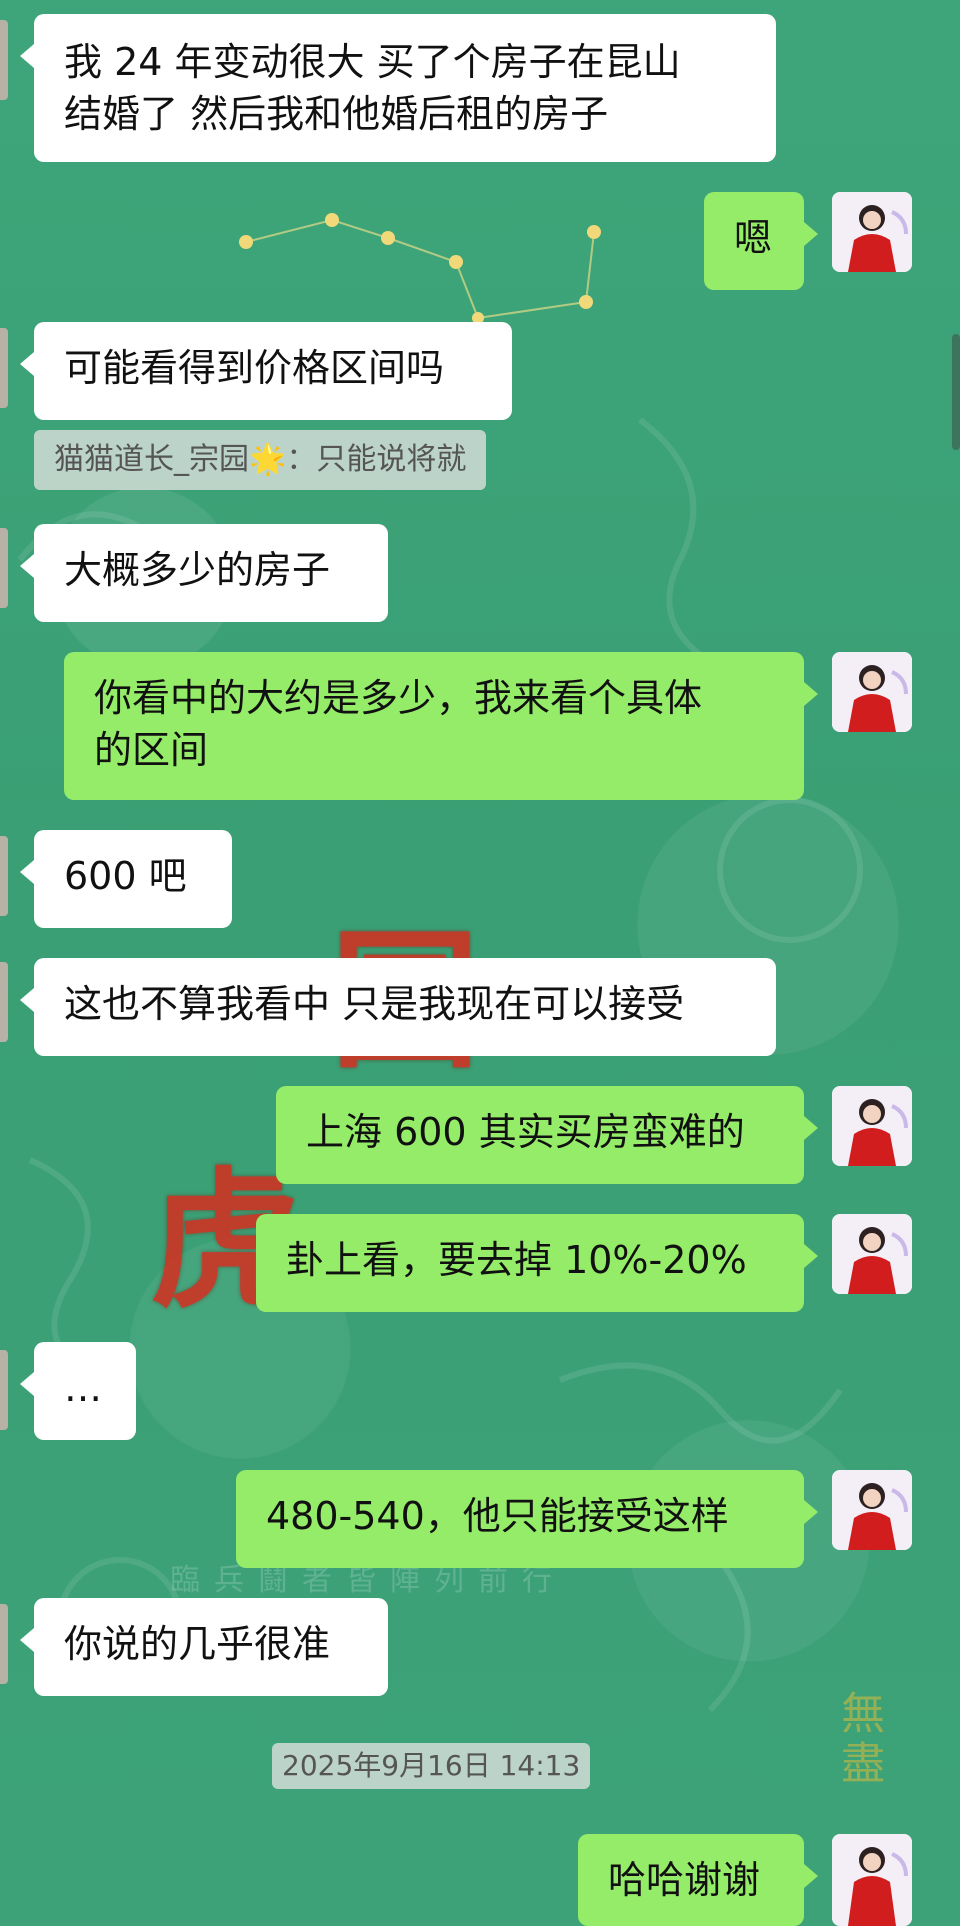 This screenshot has width=960, height=1926. What do you see at coordinates (761, 241) in the screenshot?
I see `message-bubble: 嗯` at bounding box center [761, 241].